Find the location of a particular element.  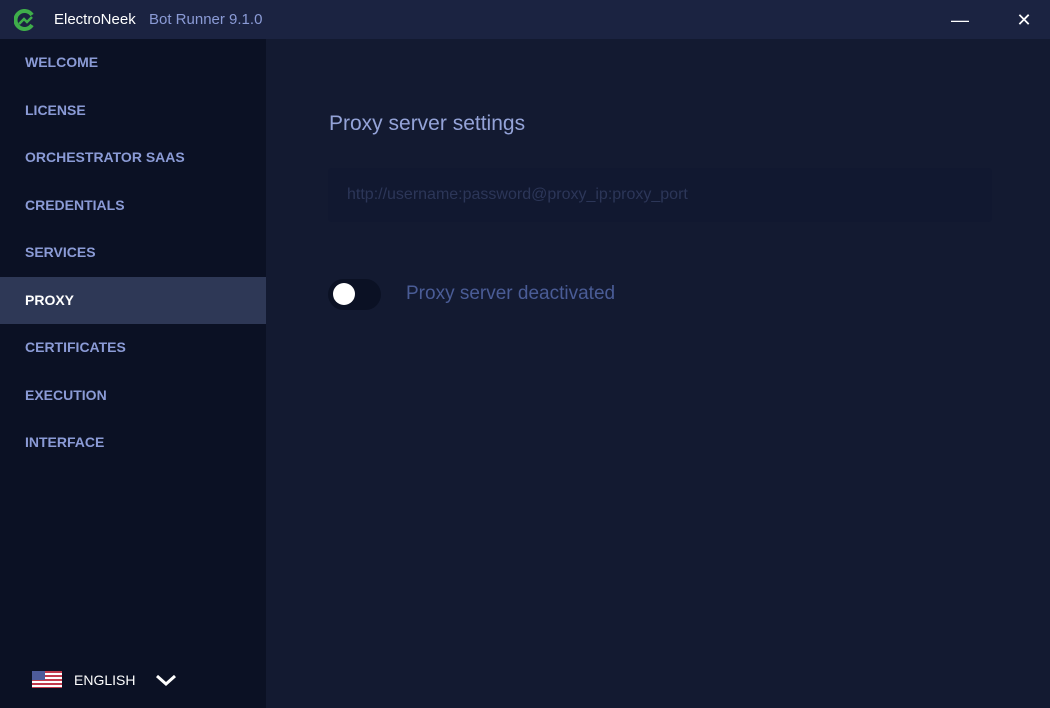

sidebar-item-execution: EXECUTION is located at coordinates (133, 396).